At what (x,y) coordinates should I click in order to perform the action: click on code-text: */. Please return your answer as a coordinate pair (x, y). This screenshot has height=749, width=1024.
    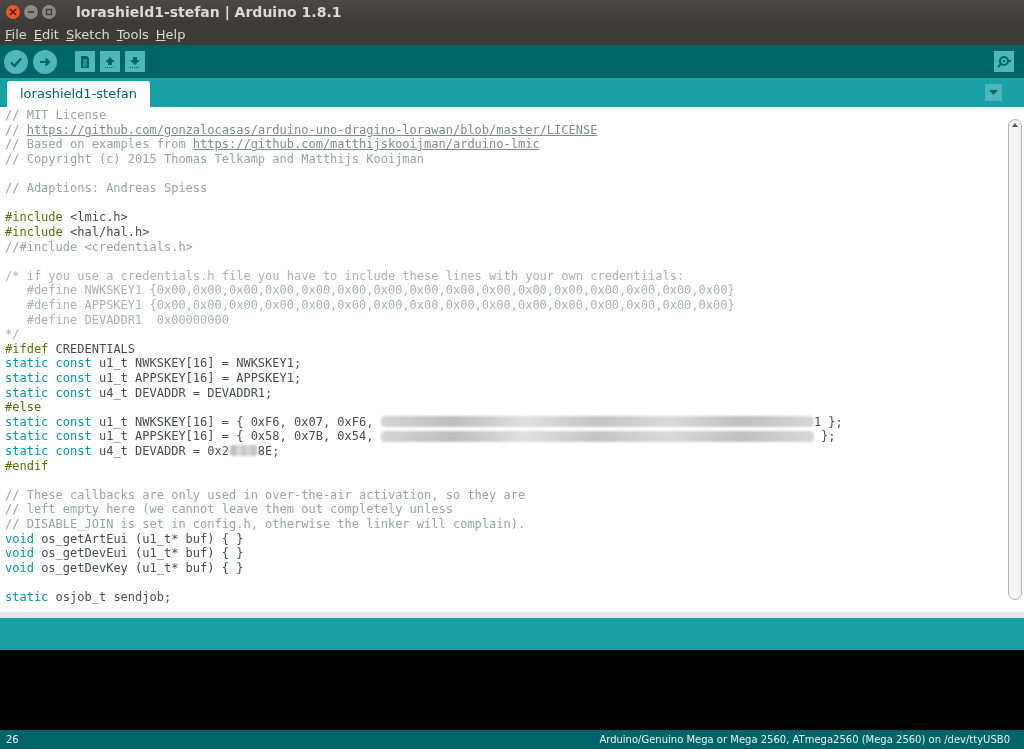
    Looking at the image, I should click on (12, 334).